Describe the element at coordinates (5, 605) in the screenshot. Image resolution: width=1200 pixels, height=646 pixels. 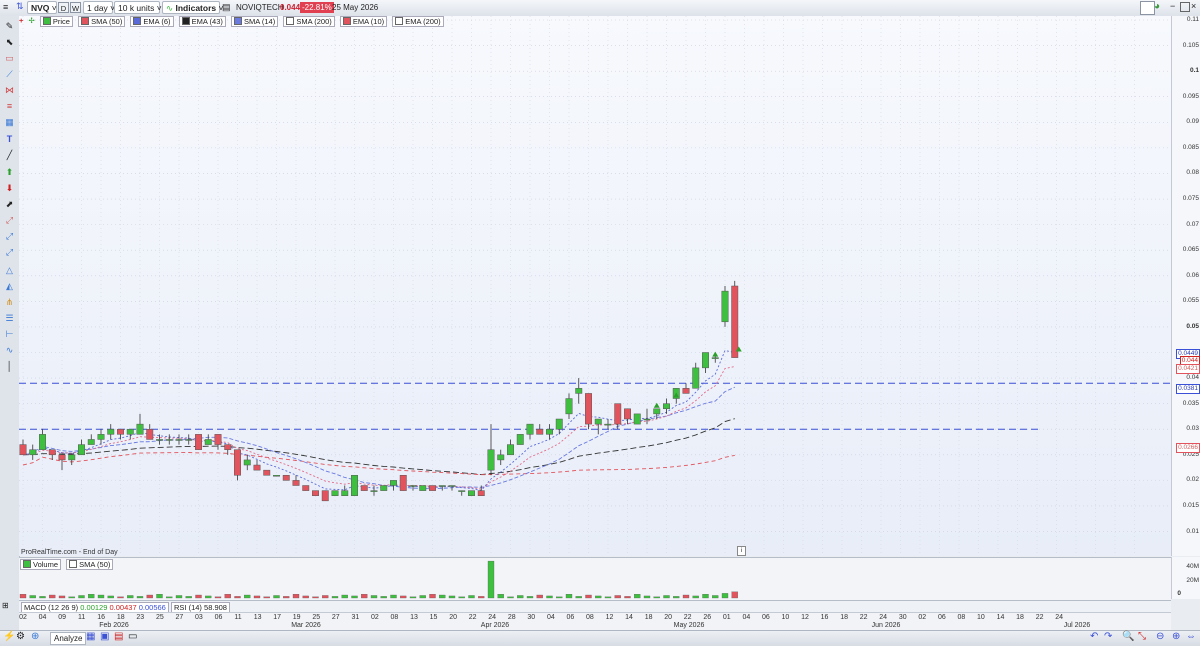
I see `expand-icon: ⊞` at that location.